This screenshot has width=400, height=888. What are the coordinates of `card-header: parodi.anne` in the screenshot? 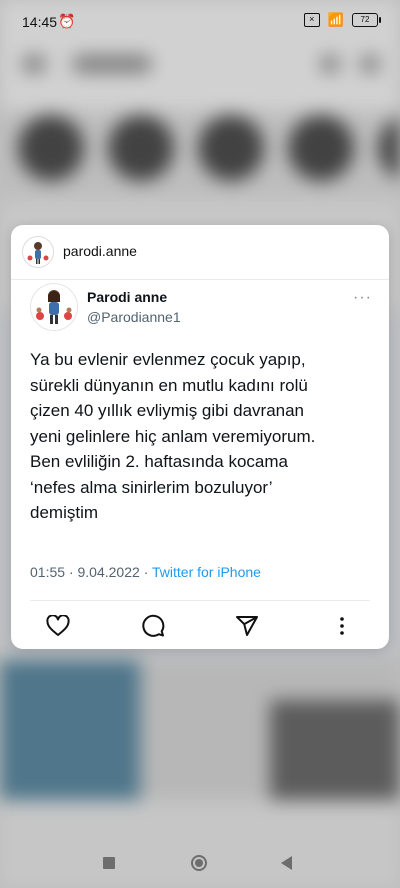 It's located at (200, 252).